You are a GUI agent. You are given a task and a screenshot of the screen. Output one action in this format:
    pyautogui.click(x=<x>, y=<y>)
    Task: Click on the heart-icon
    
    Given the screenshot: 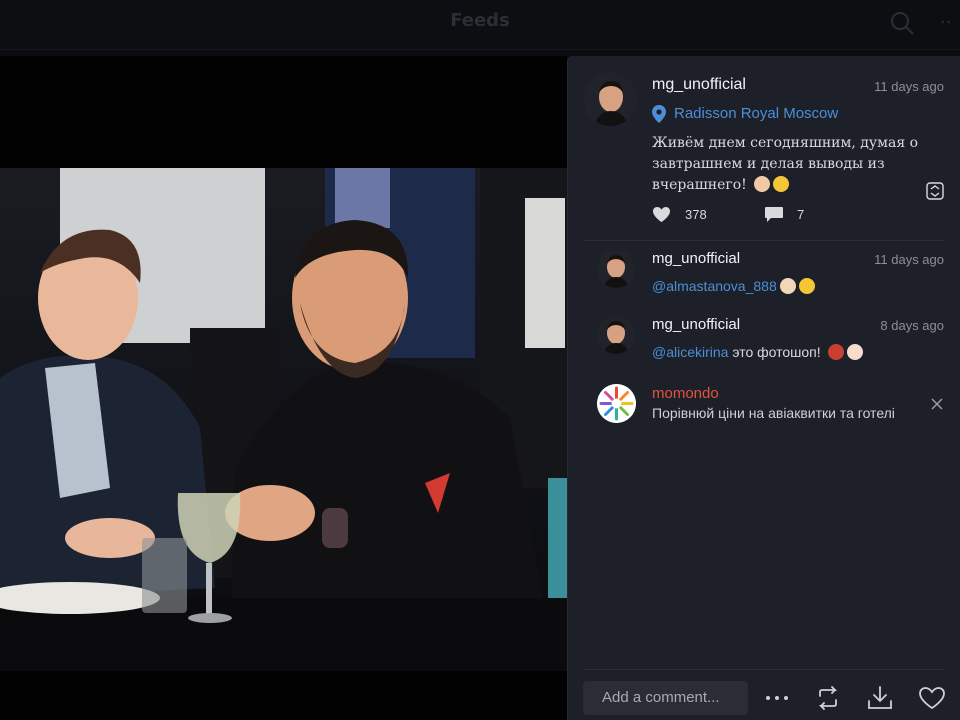 What is the action you would take?
    pyautogui.click(x=661, y=214)
    